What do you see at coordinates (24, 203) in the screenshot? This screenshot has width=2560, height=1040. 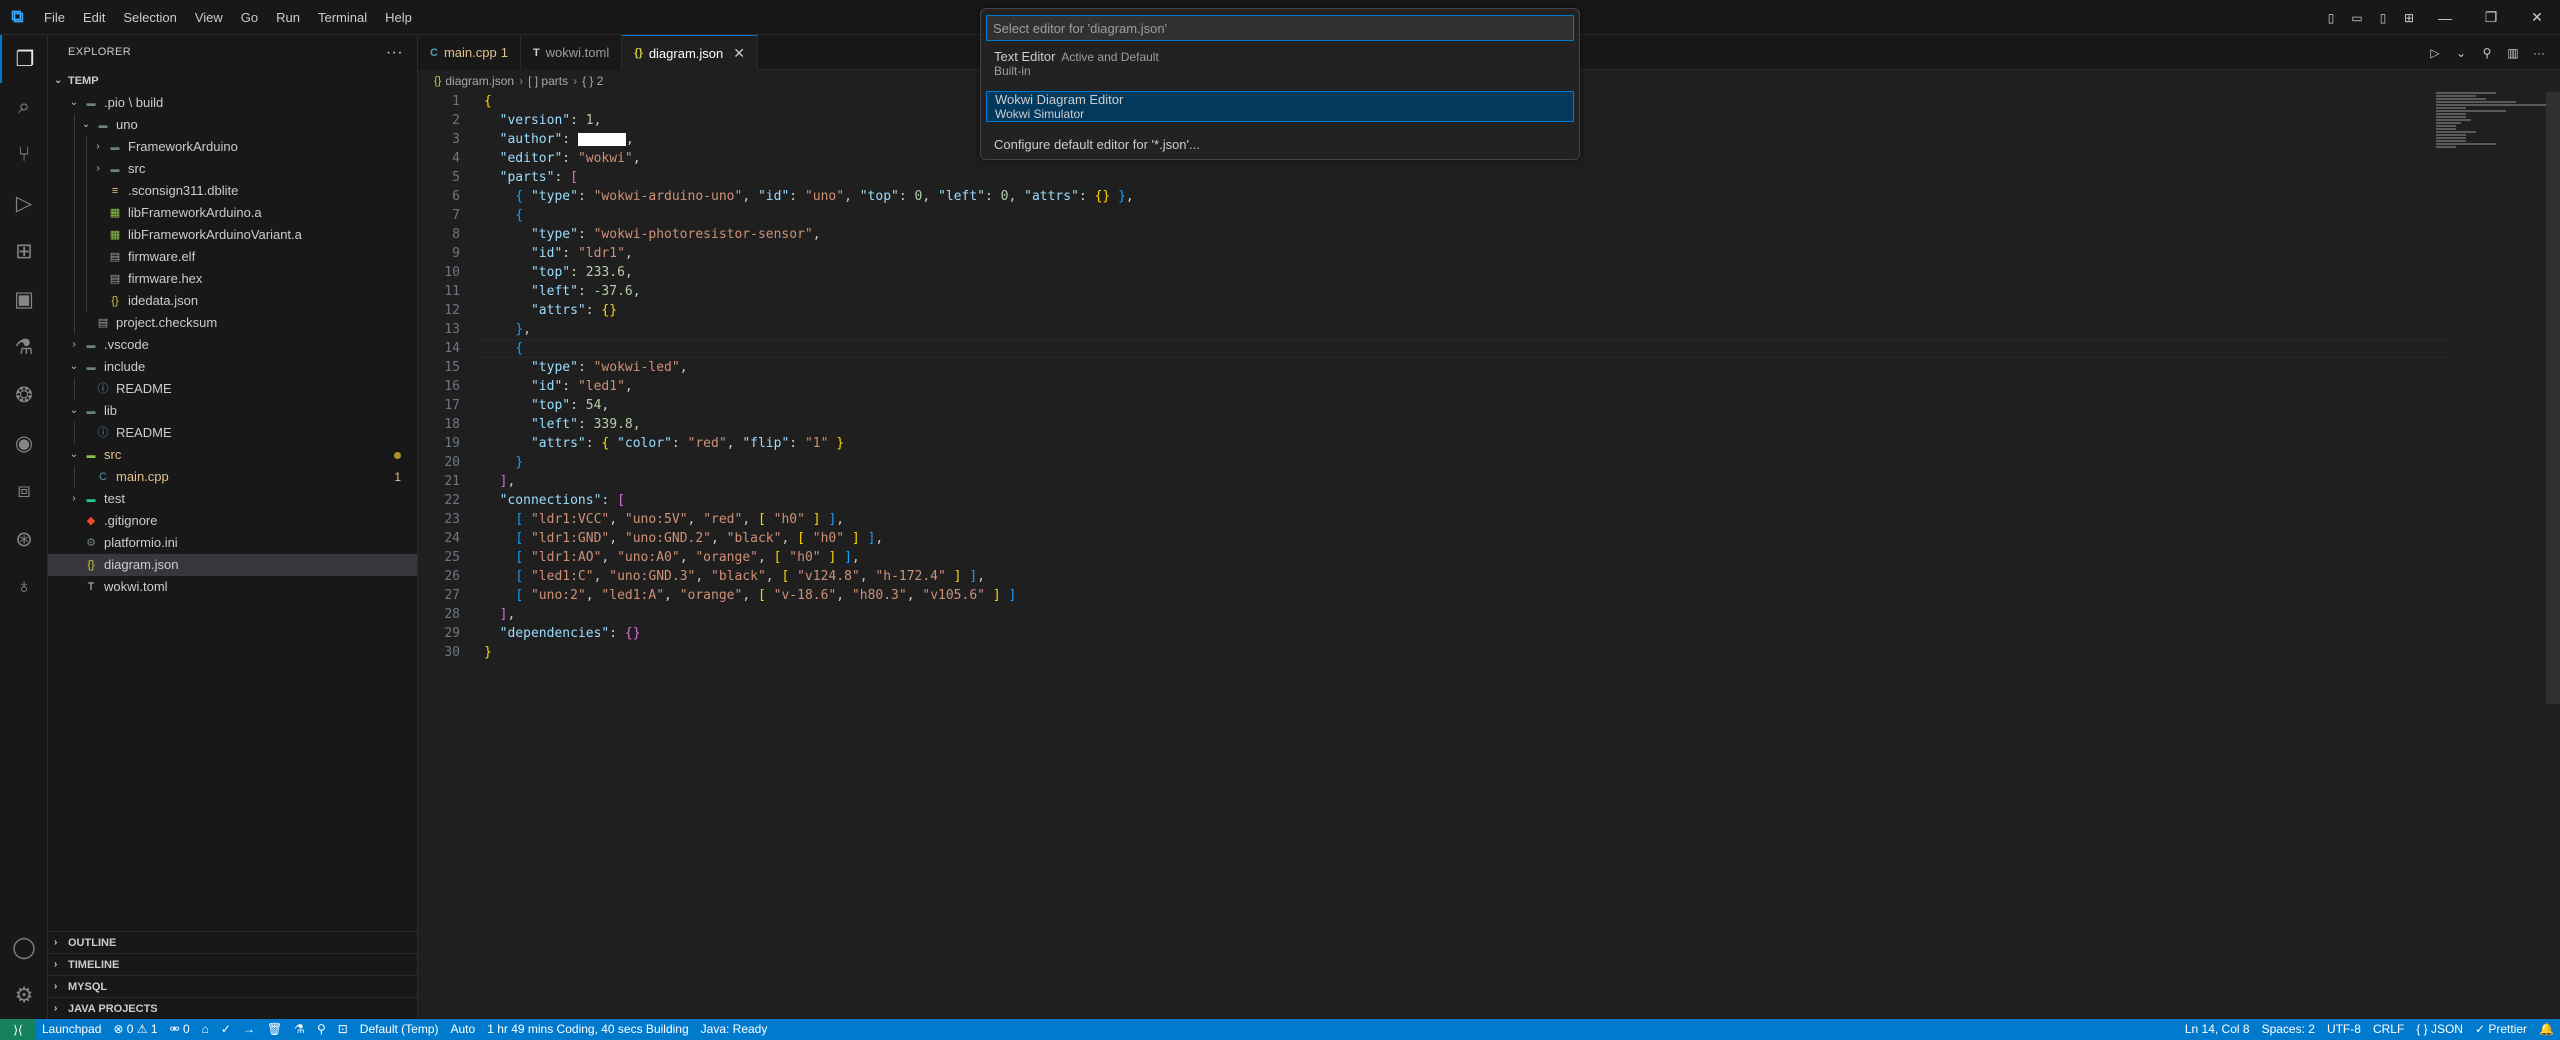 I see `run-debug-icon: ▷` at bounding box center [24, 203].